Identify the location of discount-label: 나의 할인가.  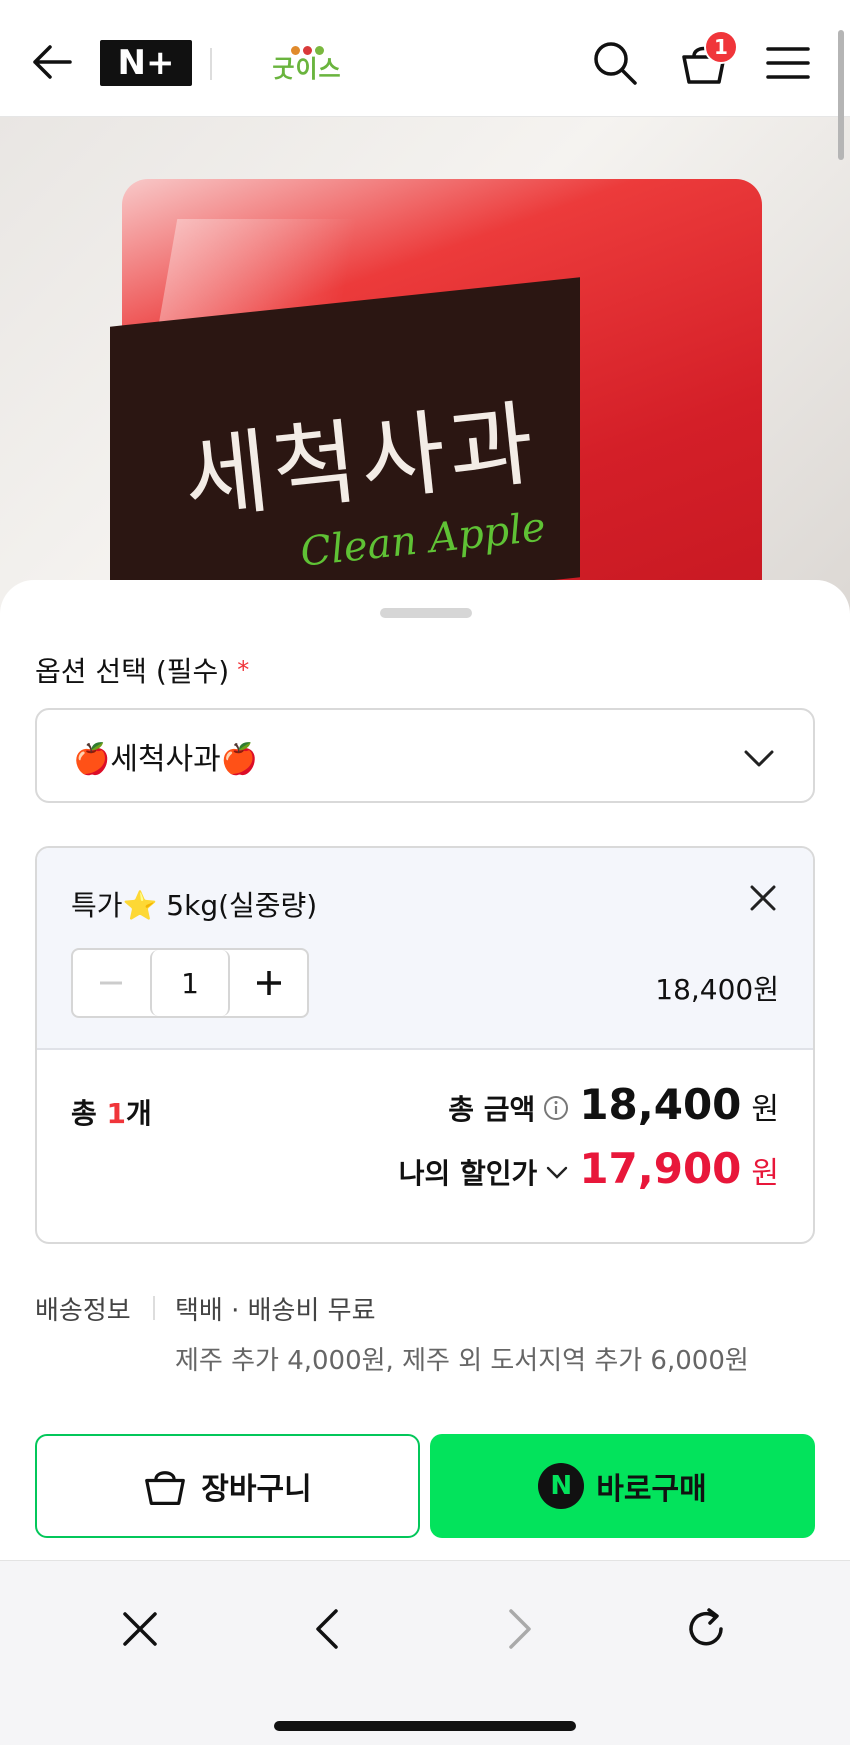
(468, 1173).